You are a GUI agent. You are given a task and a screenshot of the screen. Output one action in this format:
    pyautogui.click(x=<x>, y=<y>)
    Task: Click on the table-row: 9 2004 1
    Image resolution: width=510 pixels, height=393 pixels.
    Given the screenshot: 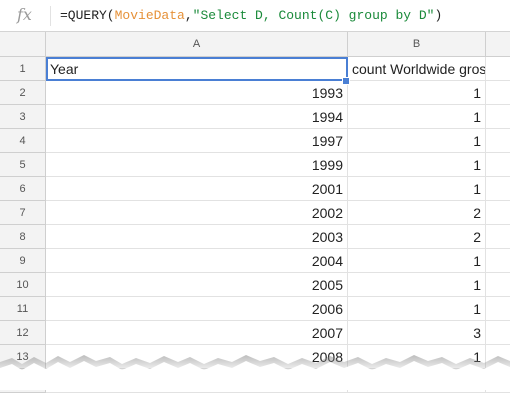 What is the action you would take?
    pyautogui.click(x=255, y=261)
    